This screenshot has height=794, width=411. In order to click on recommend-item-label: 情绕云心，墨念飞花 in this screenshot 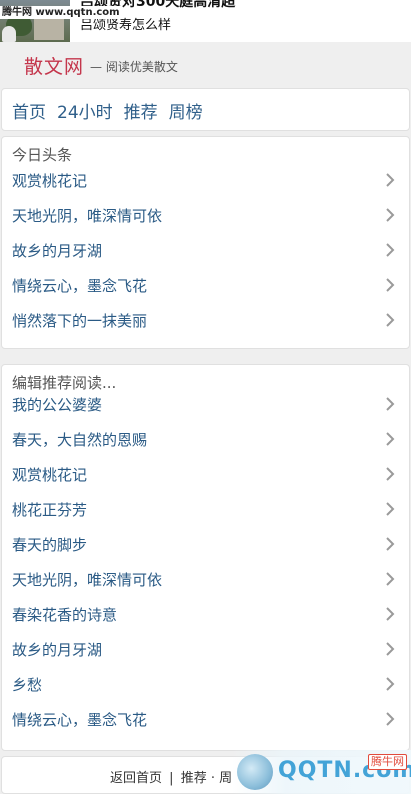, I will do `click(80, 720)`.